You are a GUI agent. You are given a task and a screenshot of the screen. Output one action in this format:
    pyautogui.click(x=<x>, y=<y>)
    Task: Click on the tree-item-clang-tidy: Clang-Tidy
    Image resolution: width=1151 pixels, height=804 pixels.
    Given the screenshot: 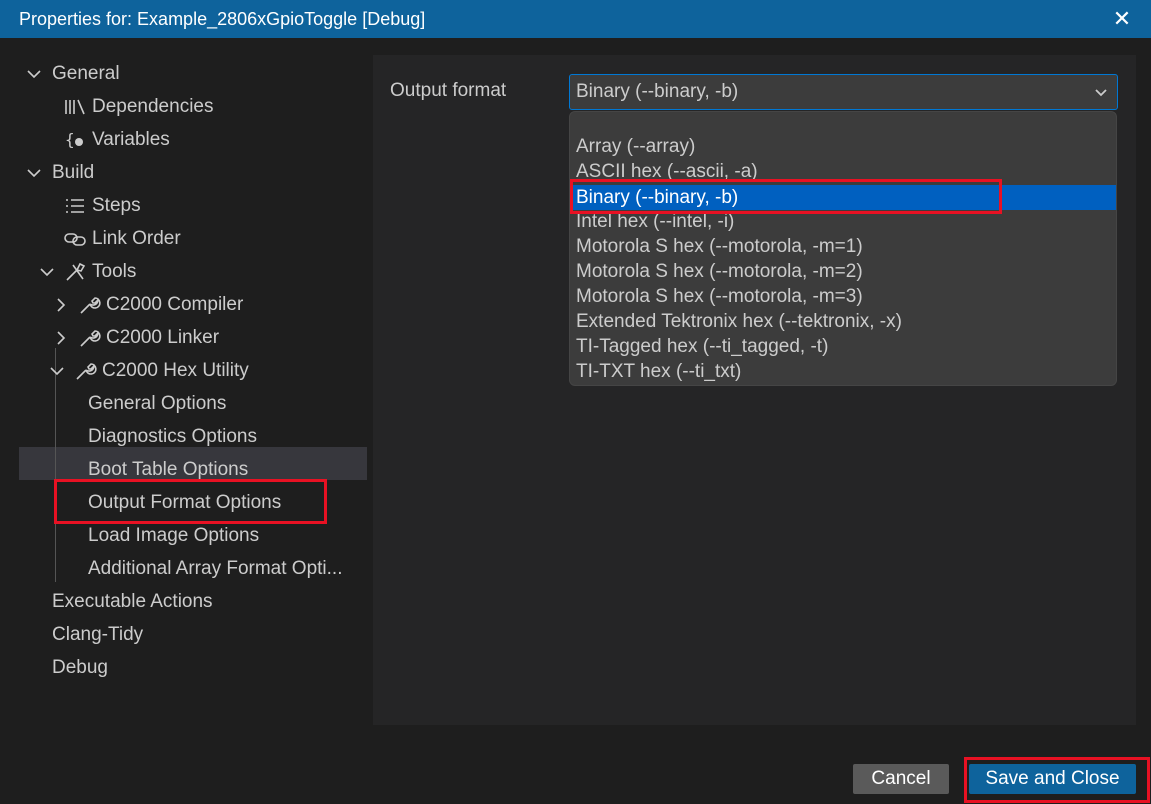 What is the action you would take?
    pyautogui.click(x=97, y=634)
    